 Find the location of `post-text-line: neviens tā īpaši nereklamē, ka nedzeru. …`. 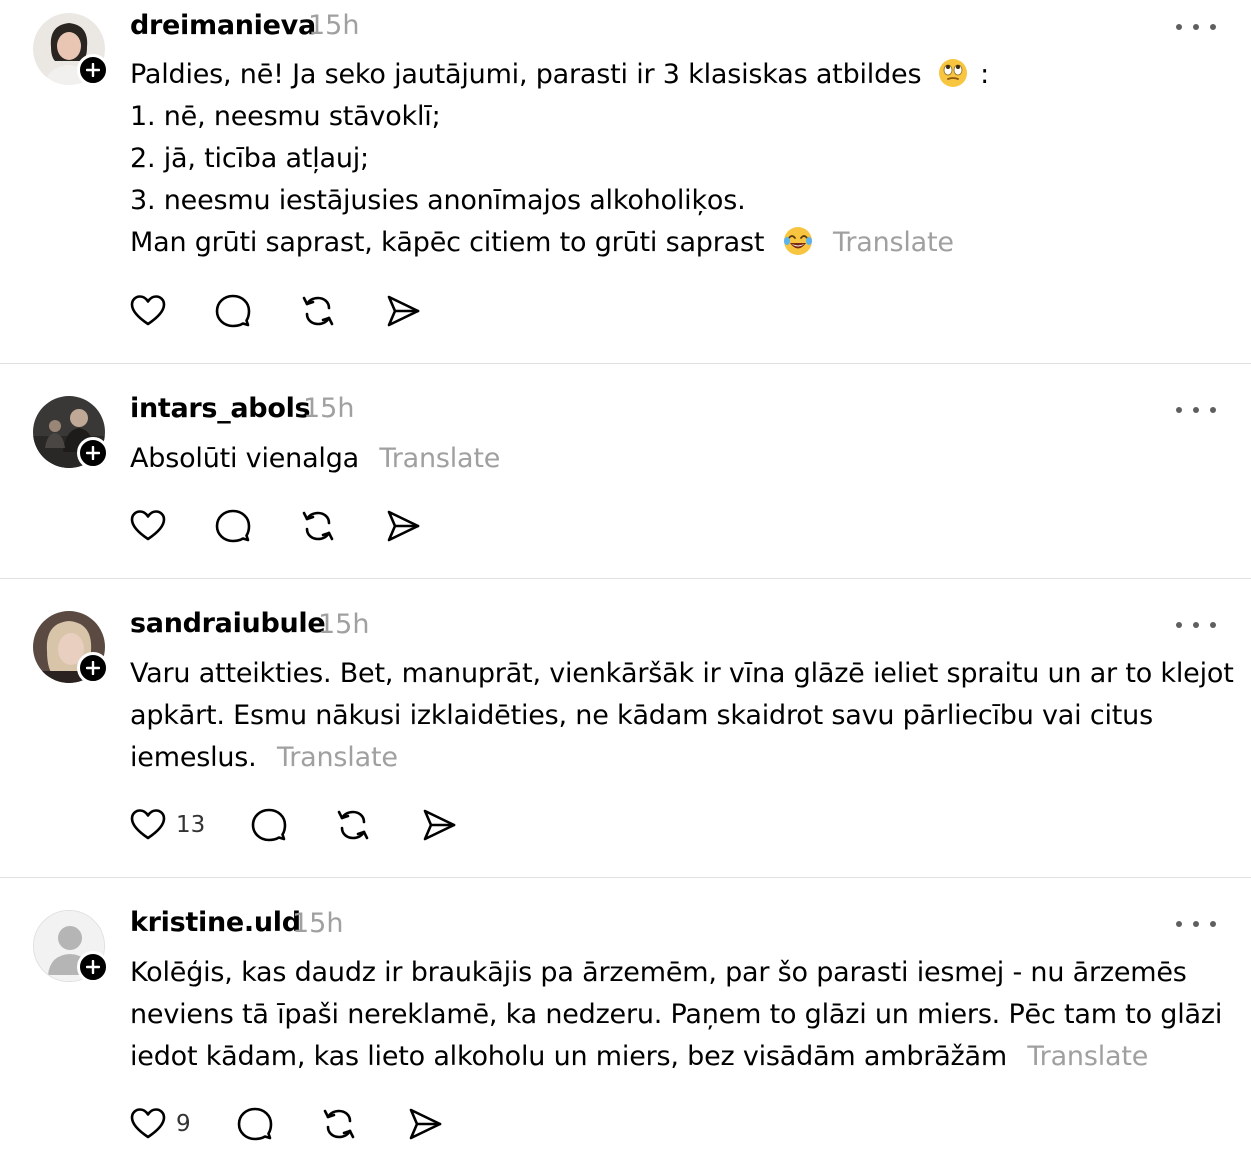

post-text-line: neviens tā īpaši nereklamē, ka nedzeru. … is located at coordinates (676, 1014).